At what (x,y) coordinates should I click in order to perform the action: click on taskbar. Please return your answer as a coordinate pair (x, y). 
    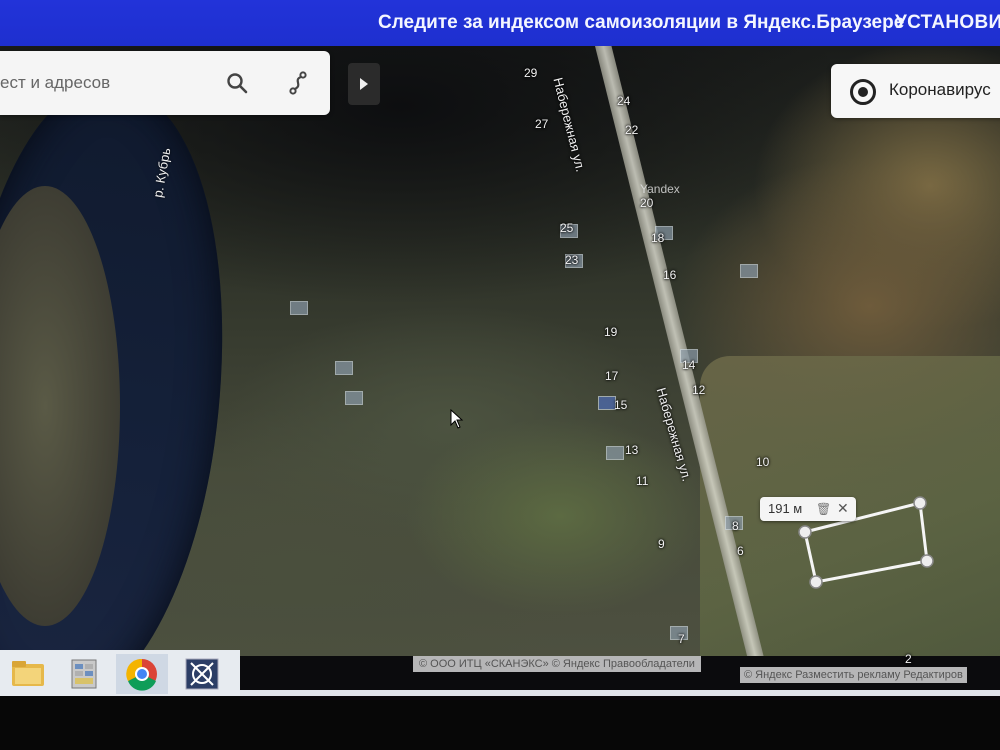
    Looking at the image, I should click on (120, 673).